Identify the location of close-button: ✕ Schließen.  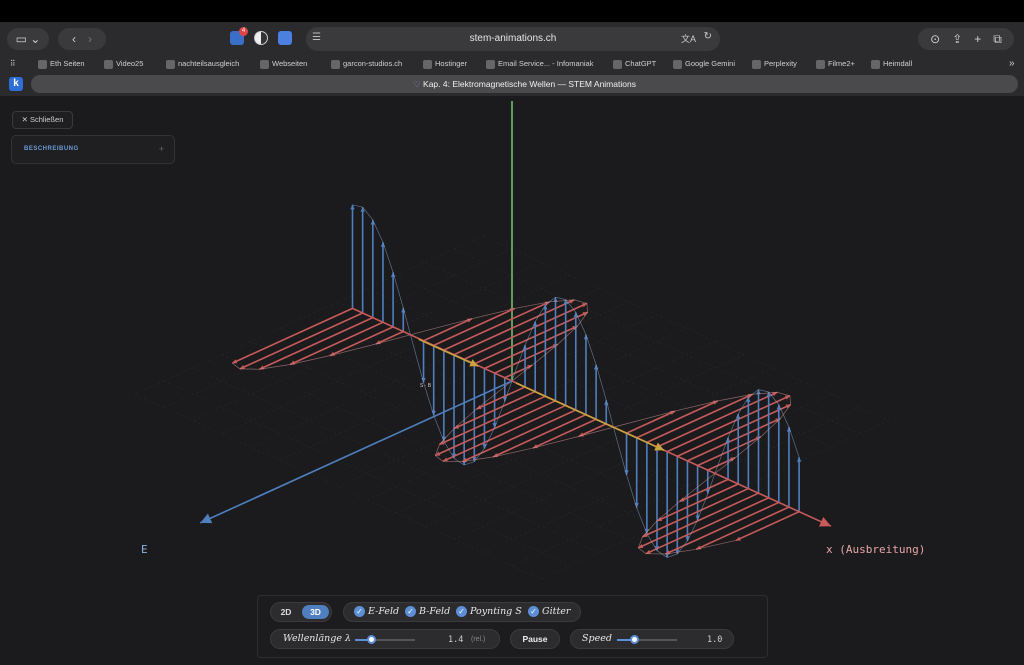
(42, 120).